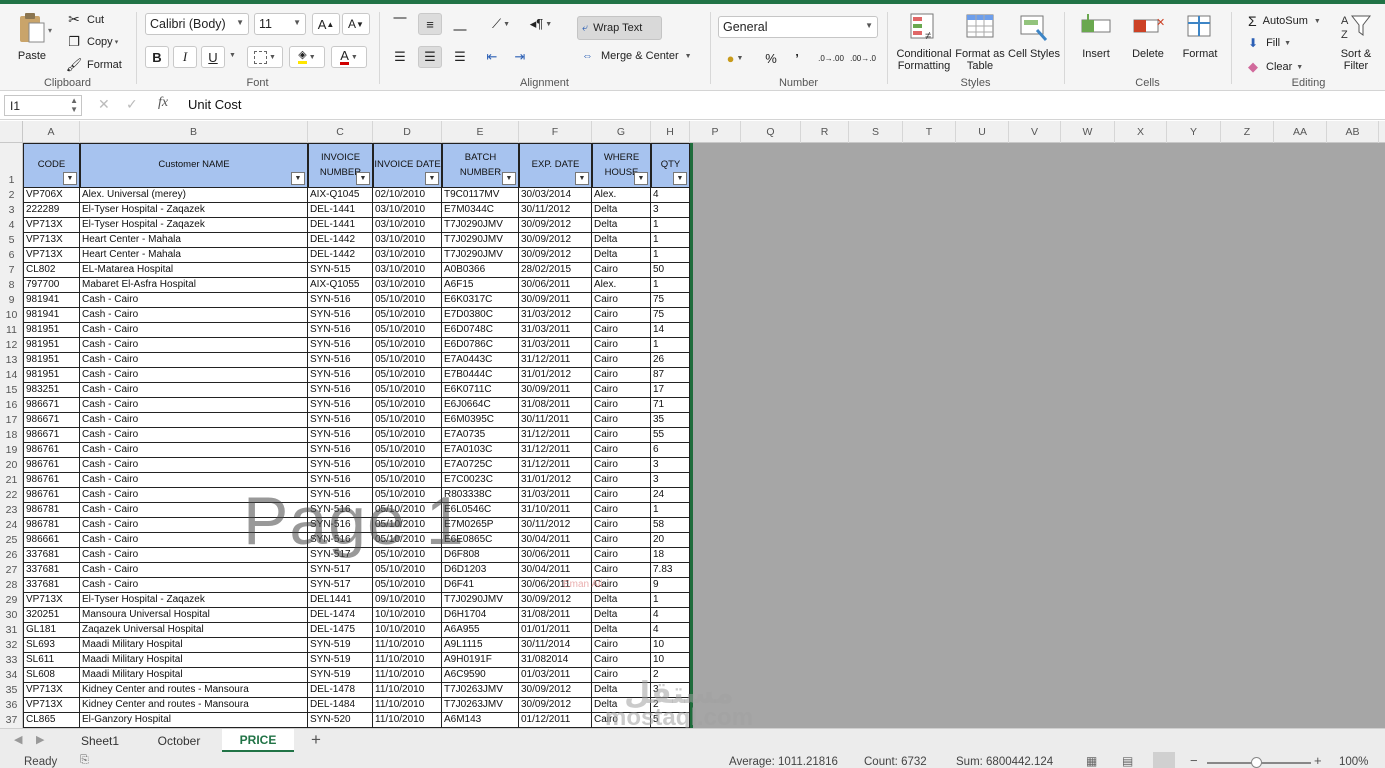 This screenshot has height=768, width=1385. What do you see at coordinates (480, 555) in the screenshot?
I see `table-cell: D6F808` at bounding box center [480, 555].